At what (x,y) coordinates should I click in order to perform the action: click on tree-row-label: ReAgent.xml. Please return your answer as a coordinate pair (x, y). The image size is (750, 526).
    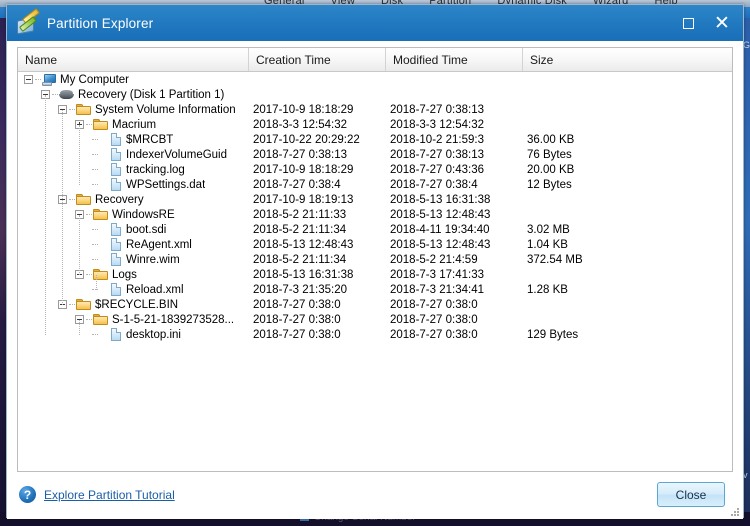
    Looking at the image, I should click on (159, 244).